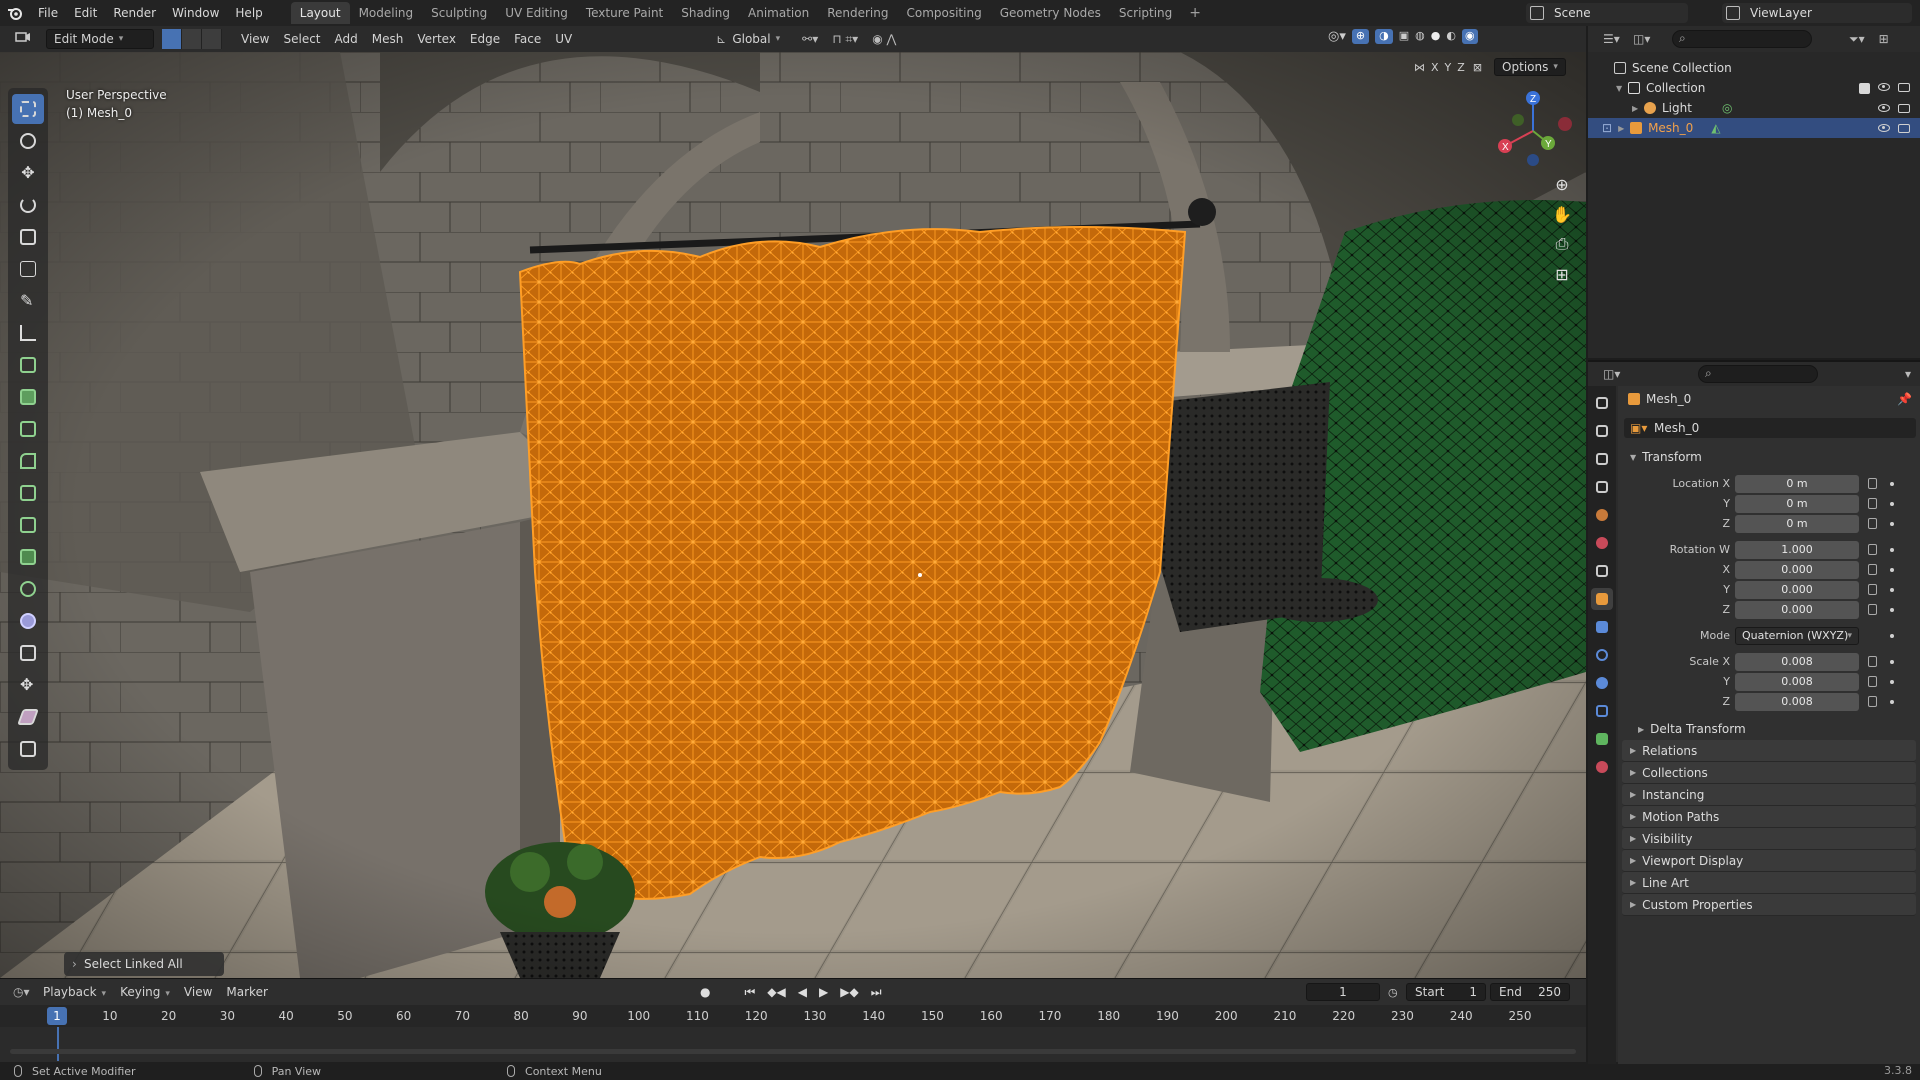 This screenshot has height=1080, width=1920. Describe the element at coordinates (1797, 662) in the screenshot. I see `scale-x-field: 0.008` at that location.